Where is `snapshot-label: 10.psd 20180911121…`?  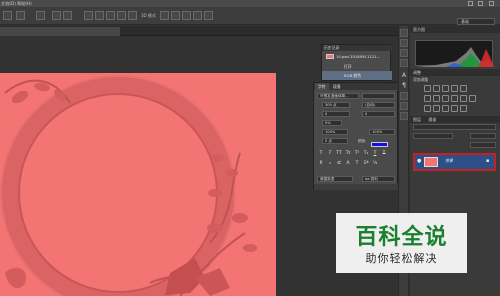
snapshot-label: 10.psd 20180911121… is located at coordinates (358, 56).